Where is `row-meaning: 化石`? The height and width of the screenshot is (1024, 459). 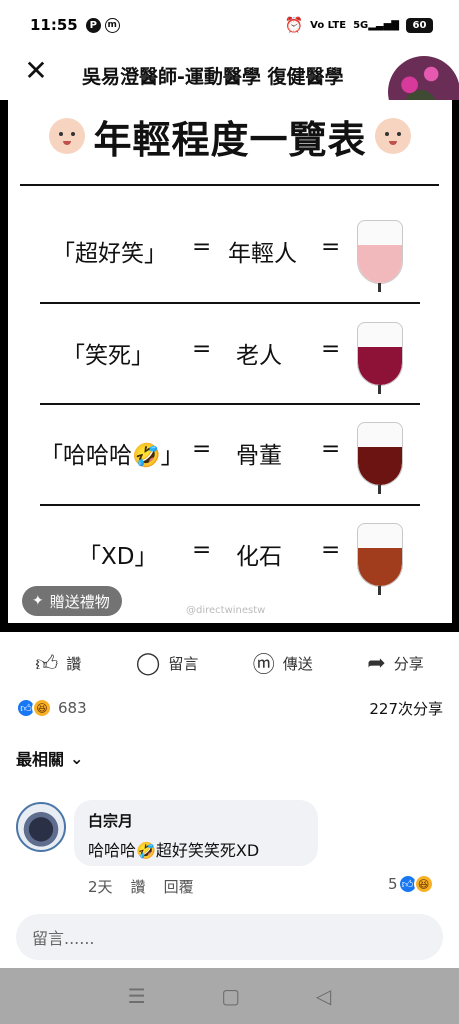 row-meaning: 化石 is located at coordinates (259, 557).